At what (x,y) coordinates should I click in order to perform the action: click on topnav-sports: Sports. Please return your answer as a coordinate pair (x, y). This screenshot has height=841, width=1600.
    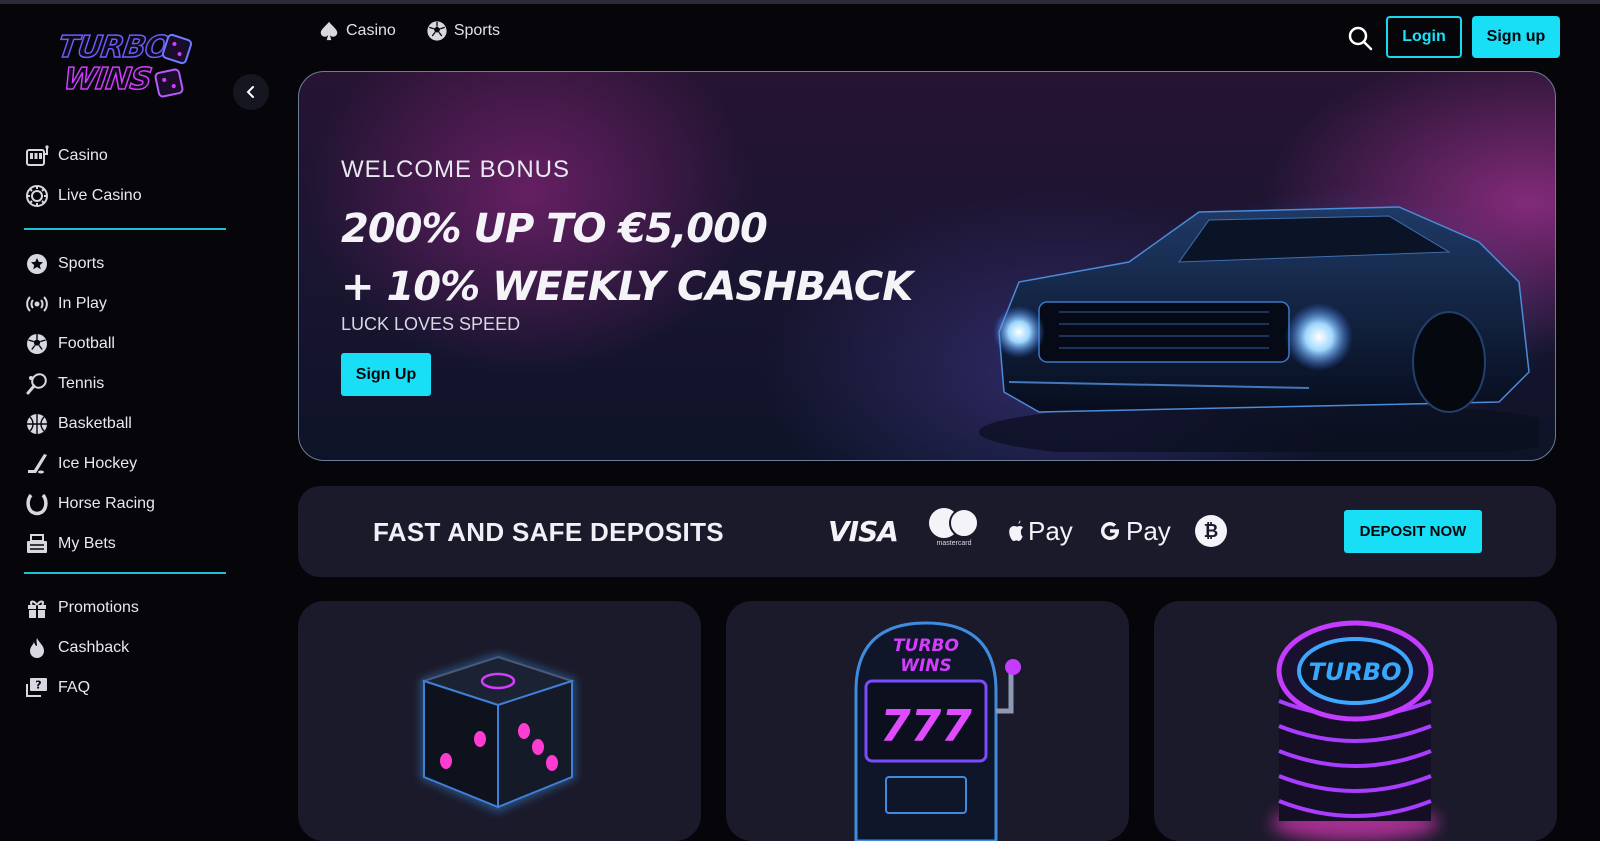
    Looking at the image, I should click on (463, 31).